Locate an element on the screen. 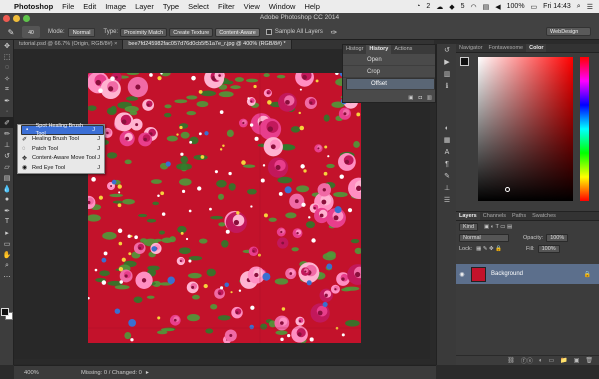 This screenshot has height=379, width=599. clone-stamp-tool-icon: ⊥ is located at coordinates (7, 144).